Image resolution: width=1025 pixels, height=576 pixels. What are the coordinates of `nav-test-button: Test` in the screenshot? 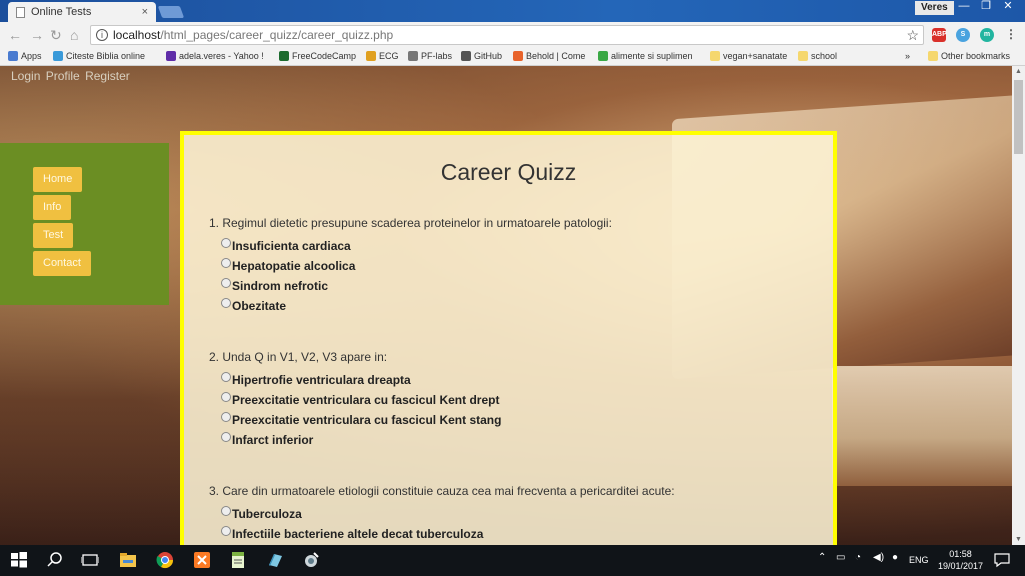 It's located at (53, 235).